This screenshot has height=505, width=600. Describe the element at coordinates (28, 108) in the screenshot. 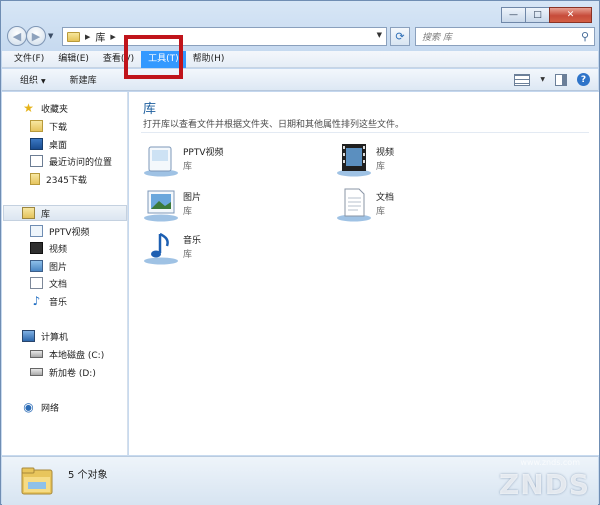

I see `star-icon: ★` at that location.